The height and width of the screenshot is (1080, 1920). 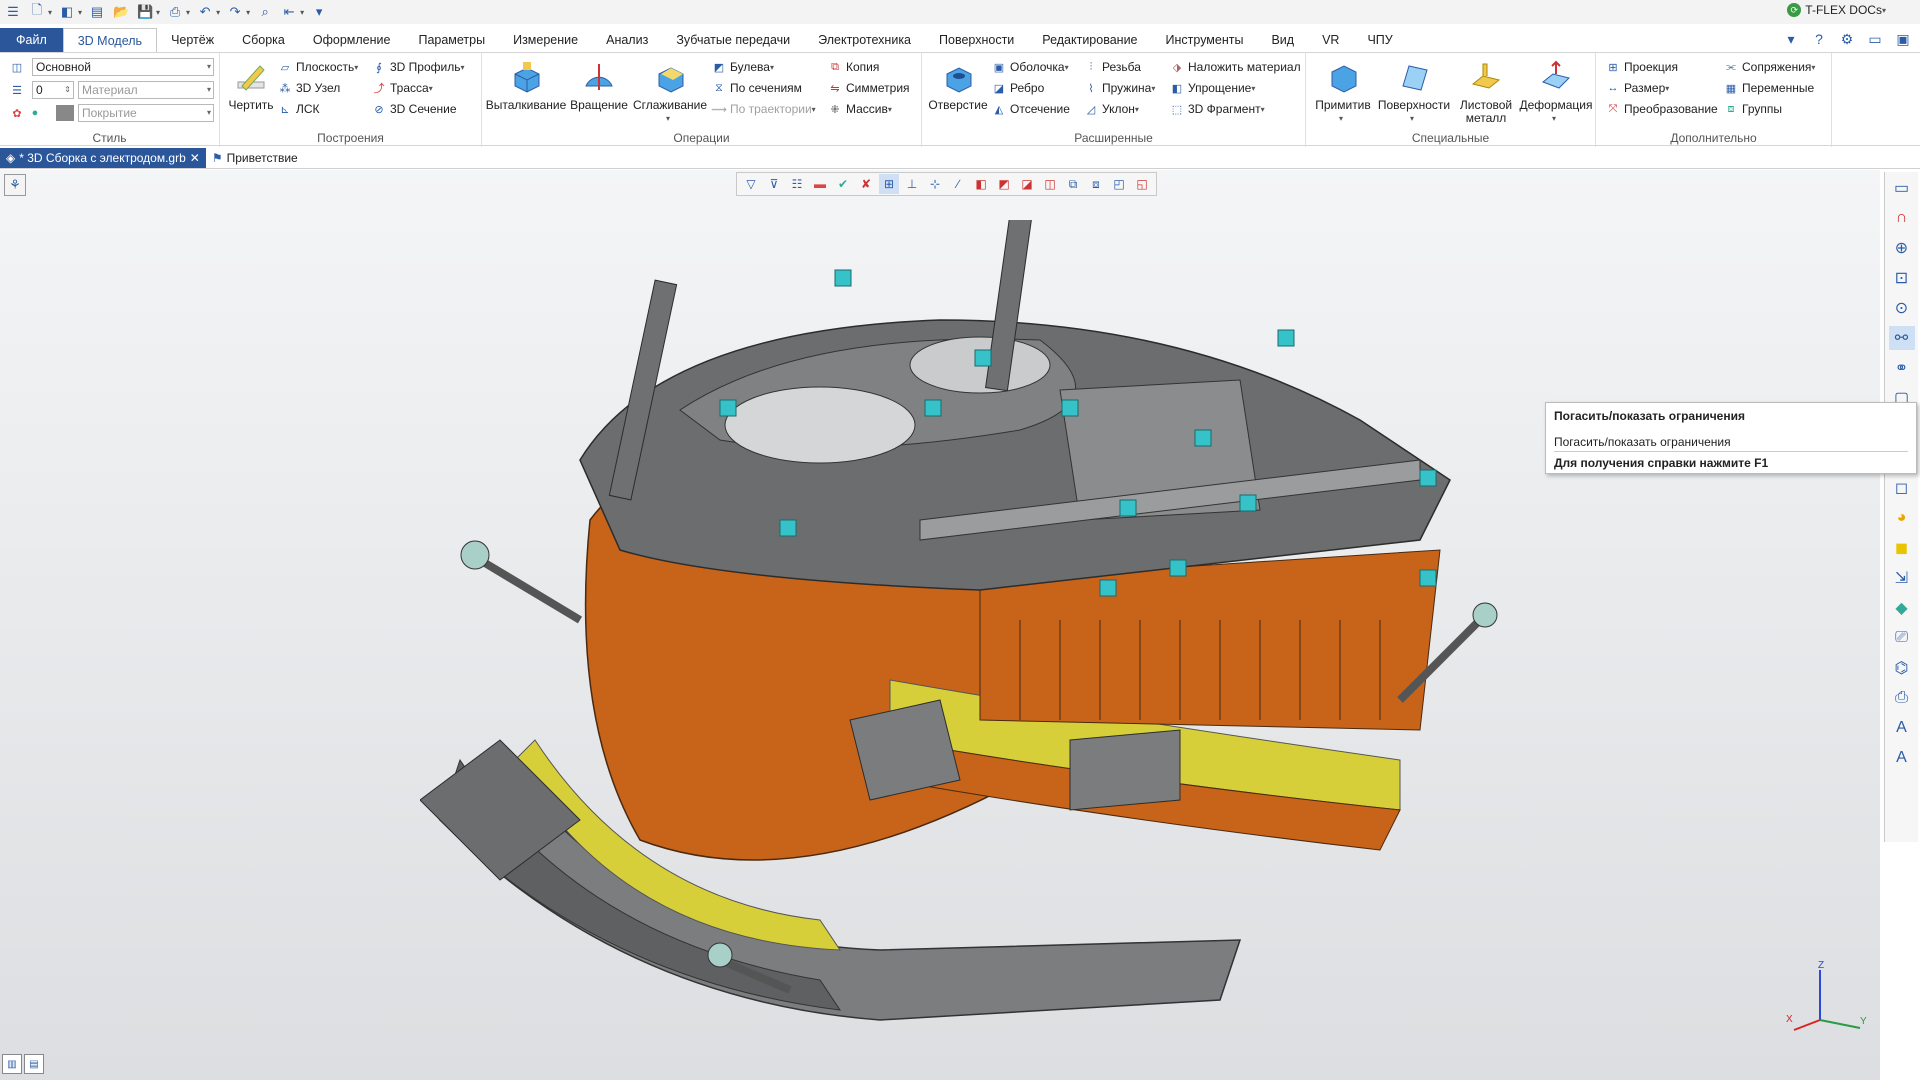 I want to click on apply-material-button: ⬗ Наложить материал, so click(x=1235, y=67).